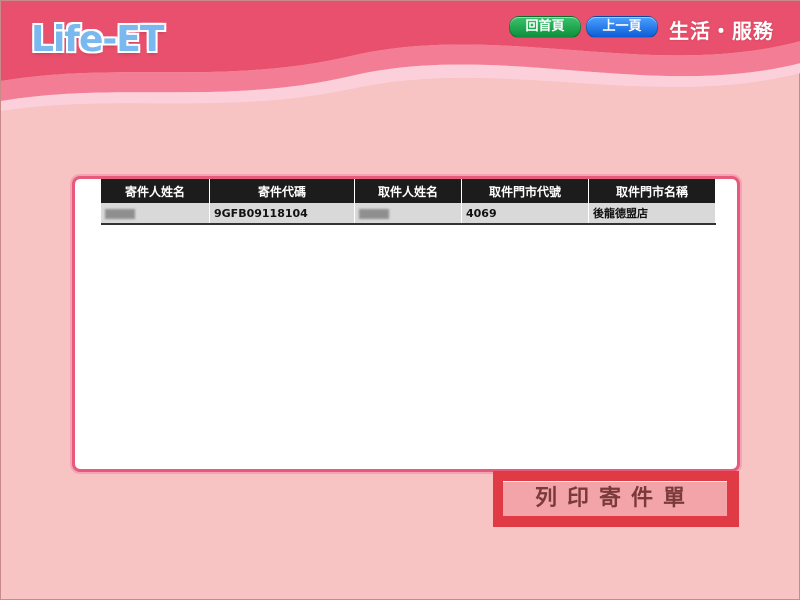 The image size is (800, 600). I want to click on col-store-id: 取件門市代號, so click(525, 191).